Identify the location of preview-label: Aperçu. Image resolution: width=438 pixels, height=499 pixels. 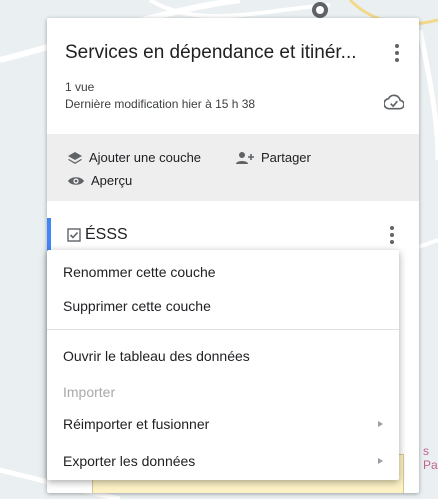
(112, 180).